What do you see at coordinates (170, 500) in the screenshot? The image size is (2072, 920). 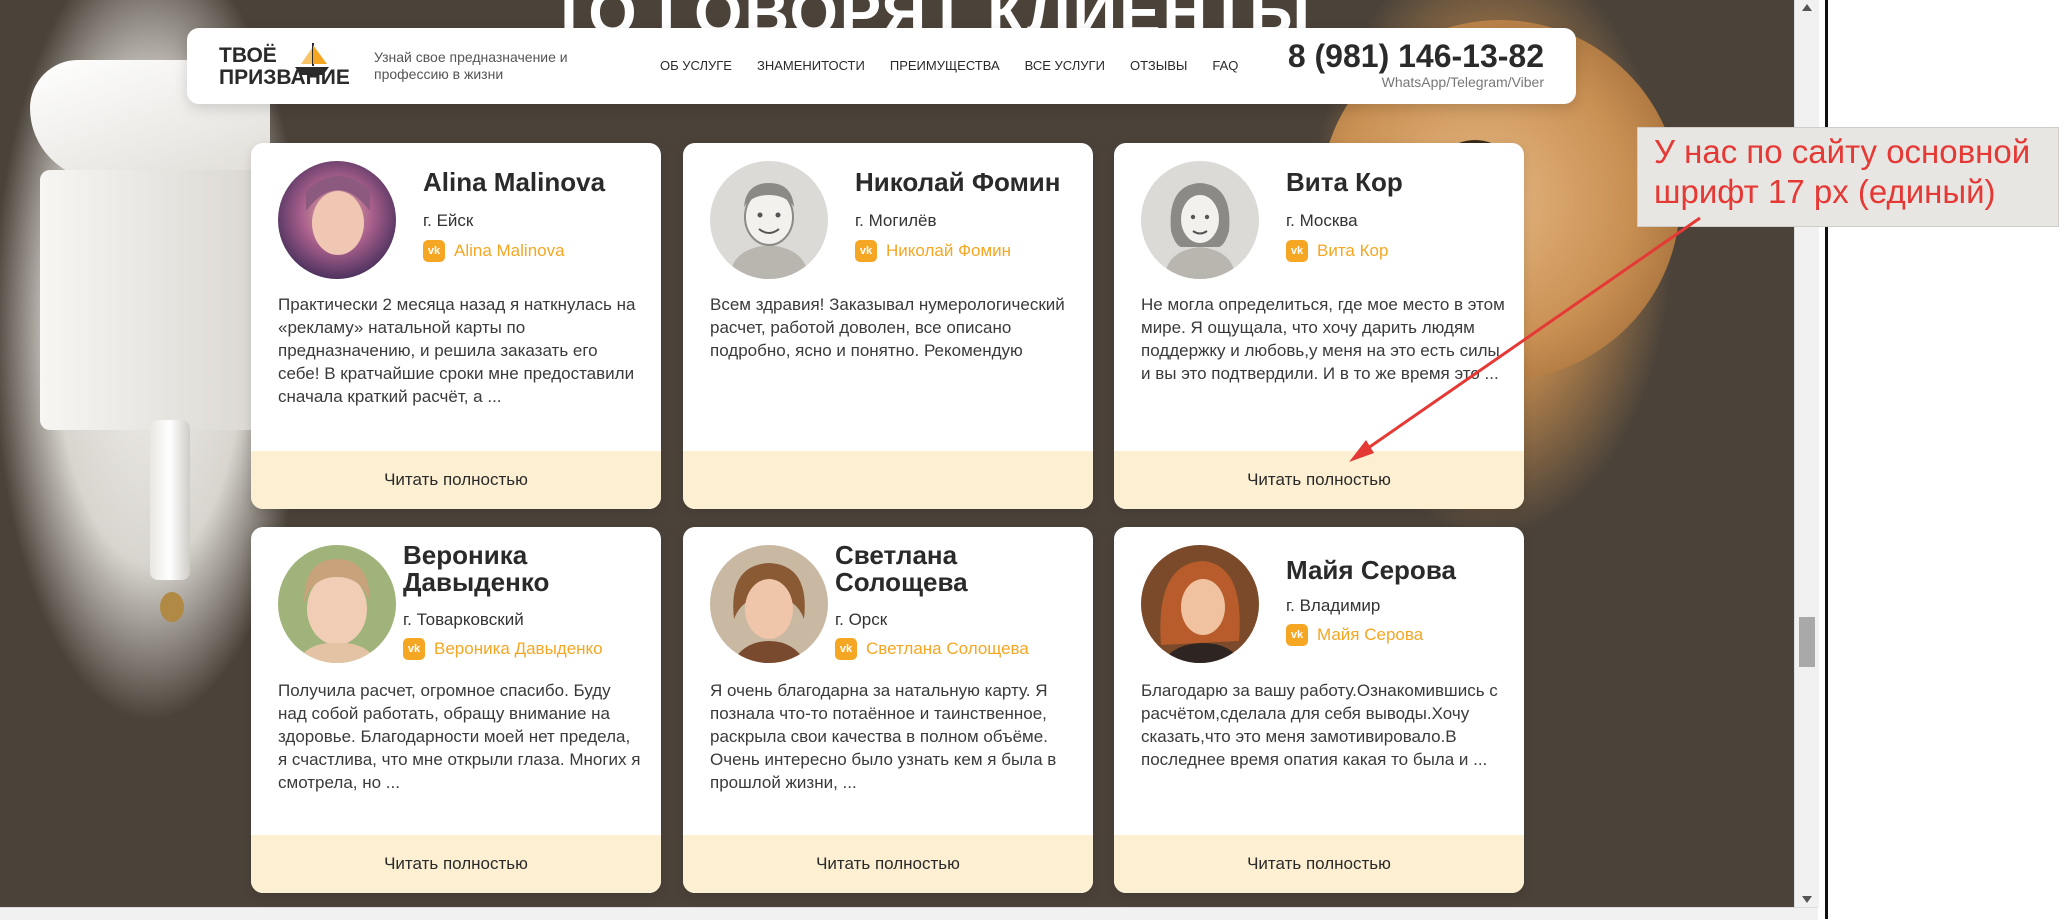 I see `piano-leg-image` at bounding box center [170, 500].